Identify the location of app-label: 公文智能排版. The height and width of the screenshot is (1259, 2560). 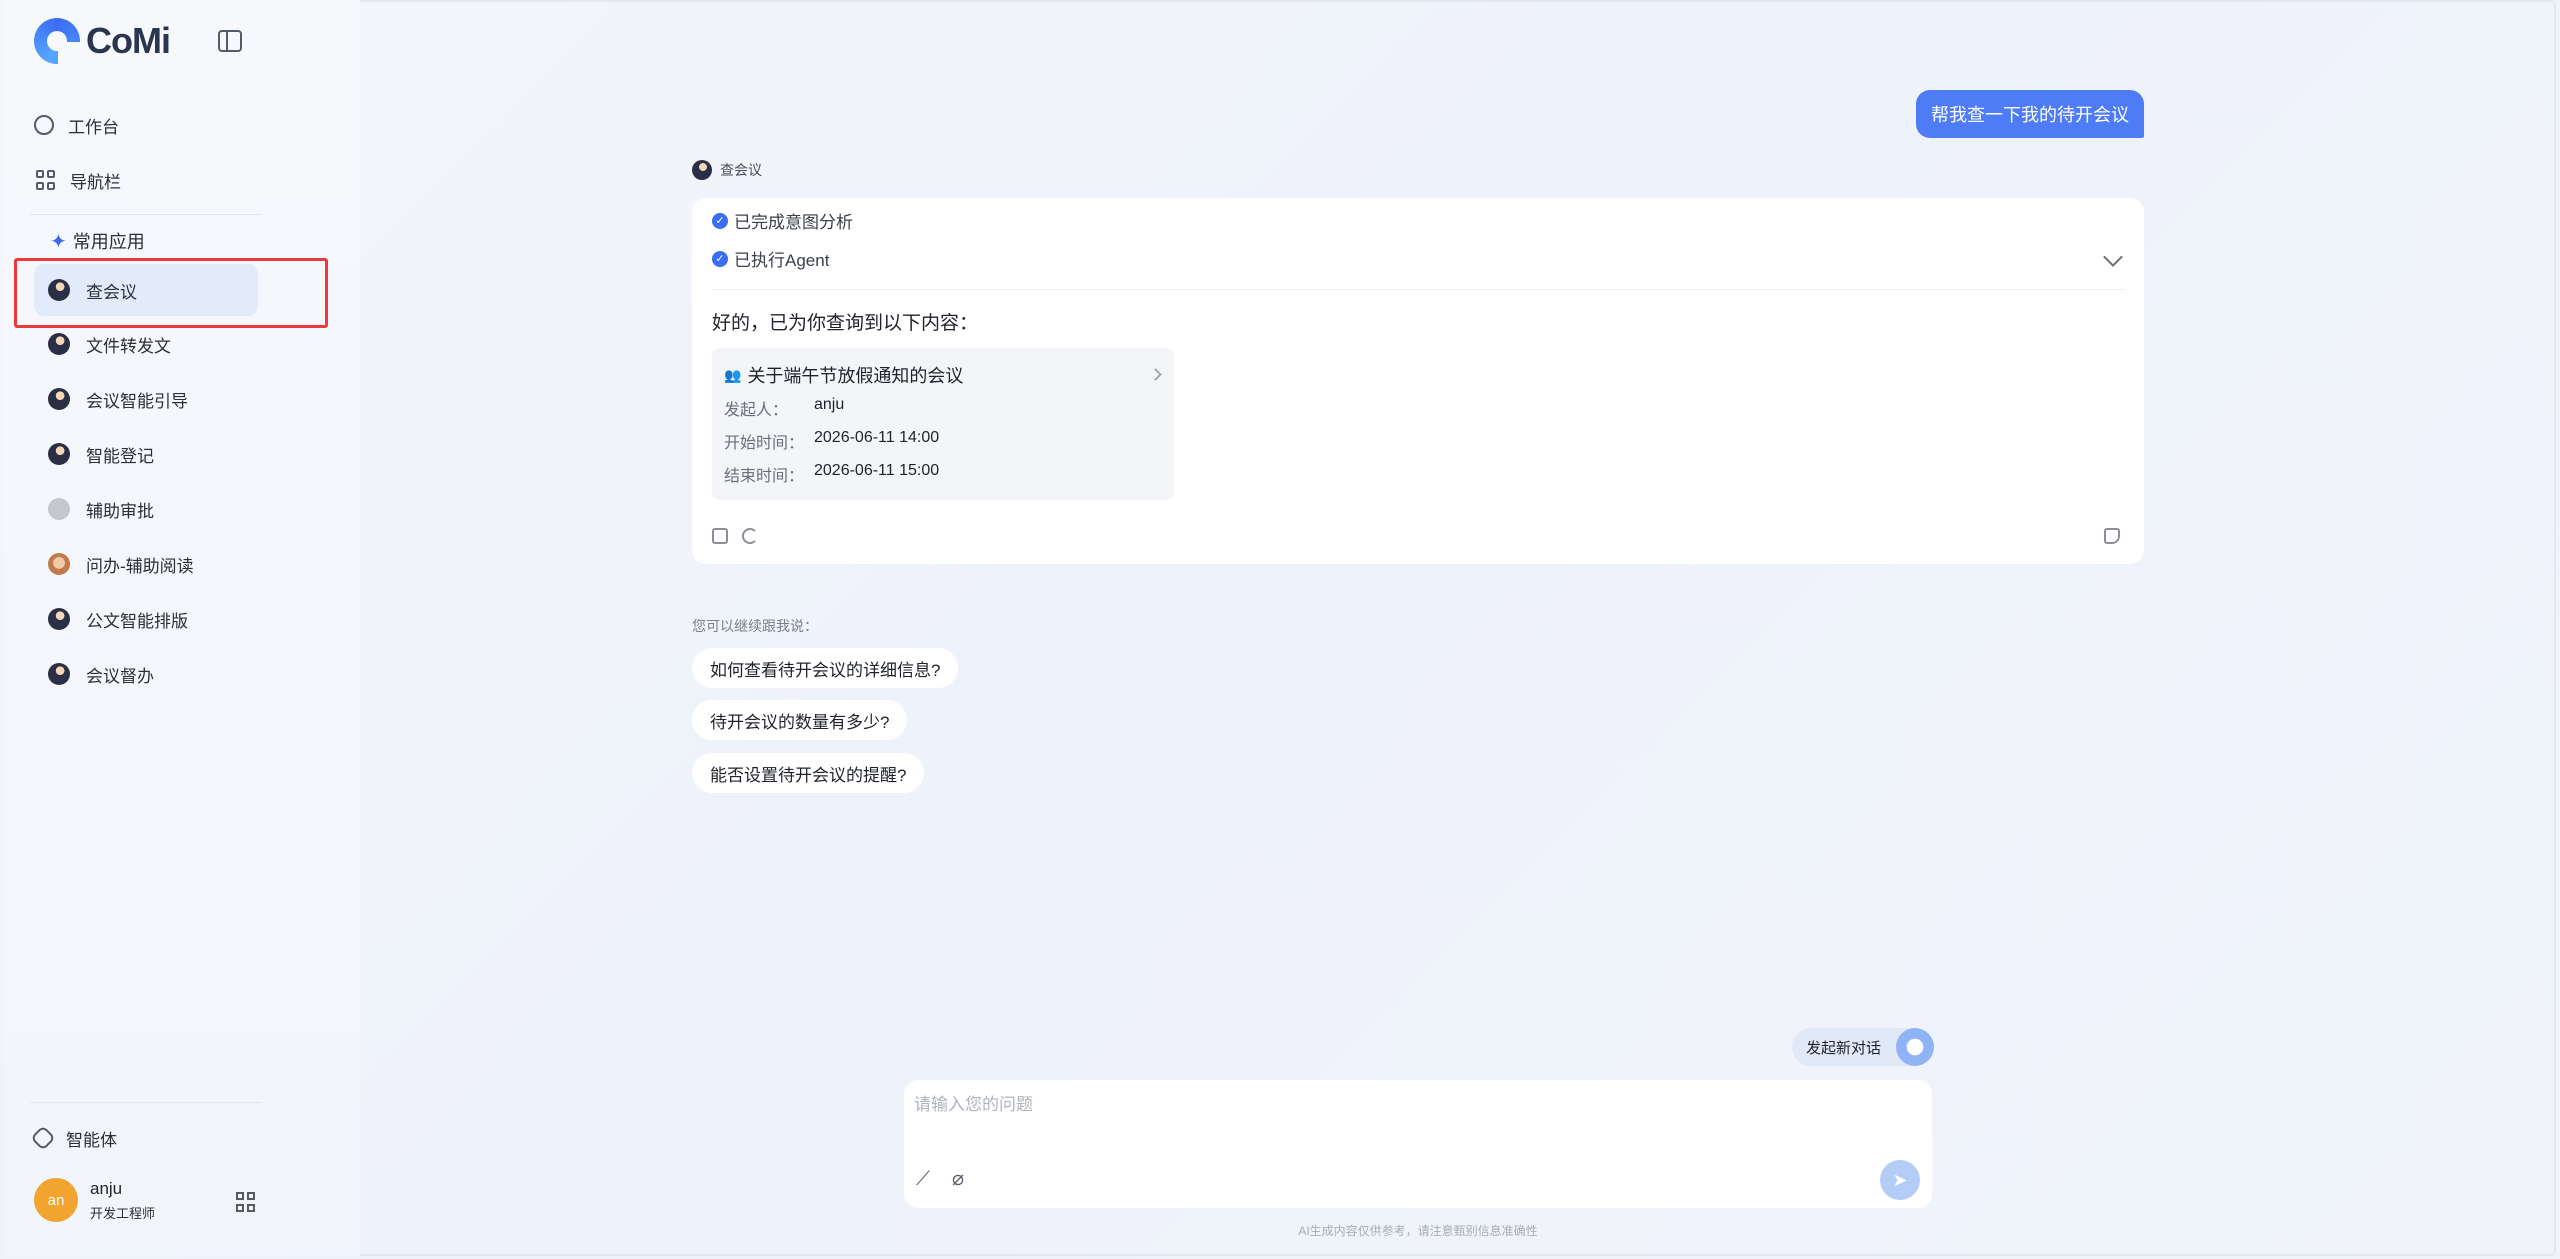
(137, 621).